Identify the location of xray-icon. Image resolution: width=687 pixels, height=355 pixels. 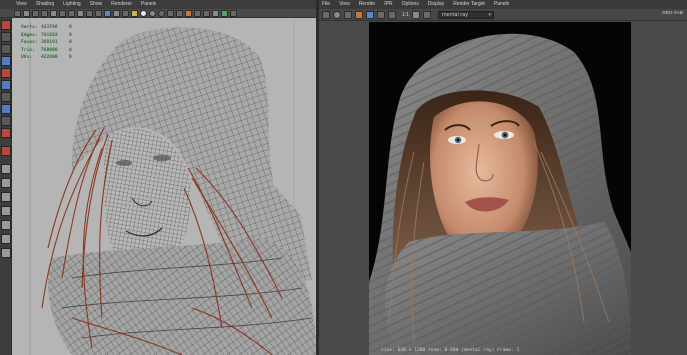
(197, 13).